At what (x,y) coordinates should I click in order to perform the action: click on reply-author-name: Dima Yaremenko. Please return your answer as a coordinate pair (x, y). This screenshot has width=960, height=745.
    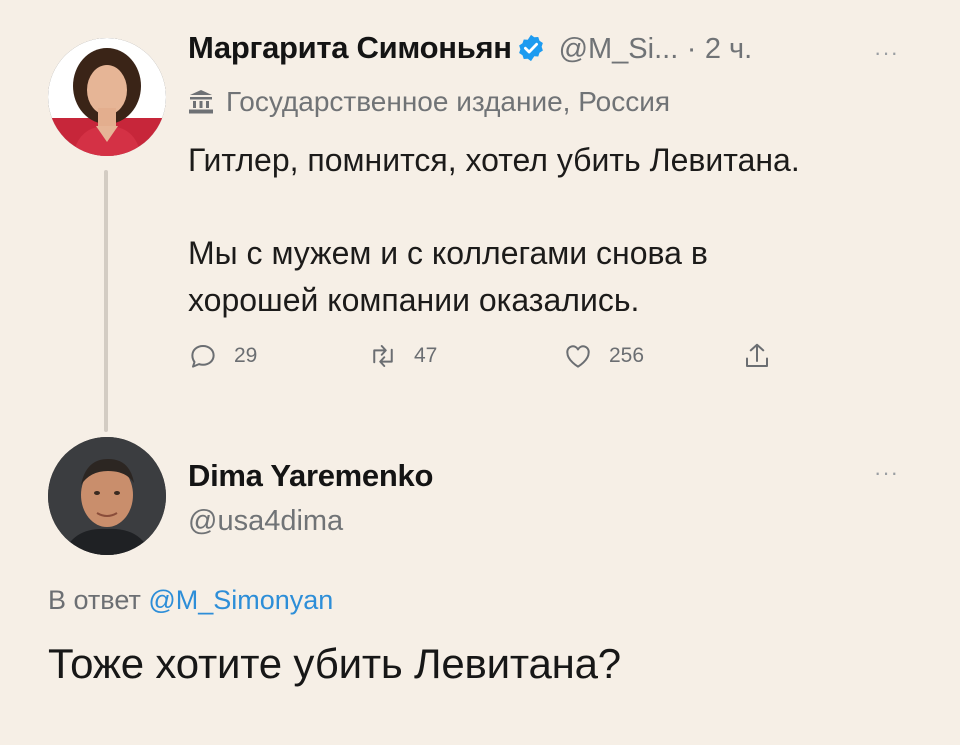
    Looking at the image, I should click on (310, 476).